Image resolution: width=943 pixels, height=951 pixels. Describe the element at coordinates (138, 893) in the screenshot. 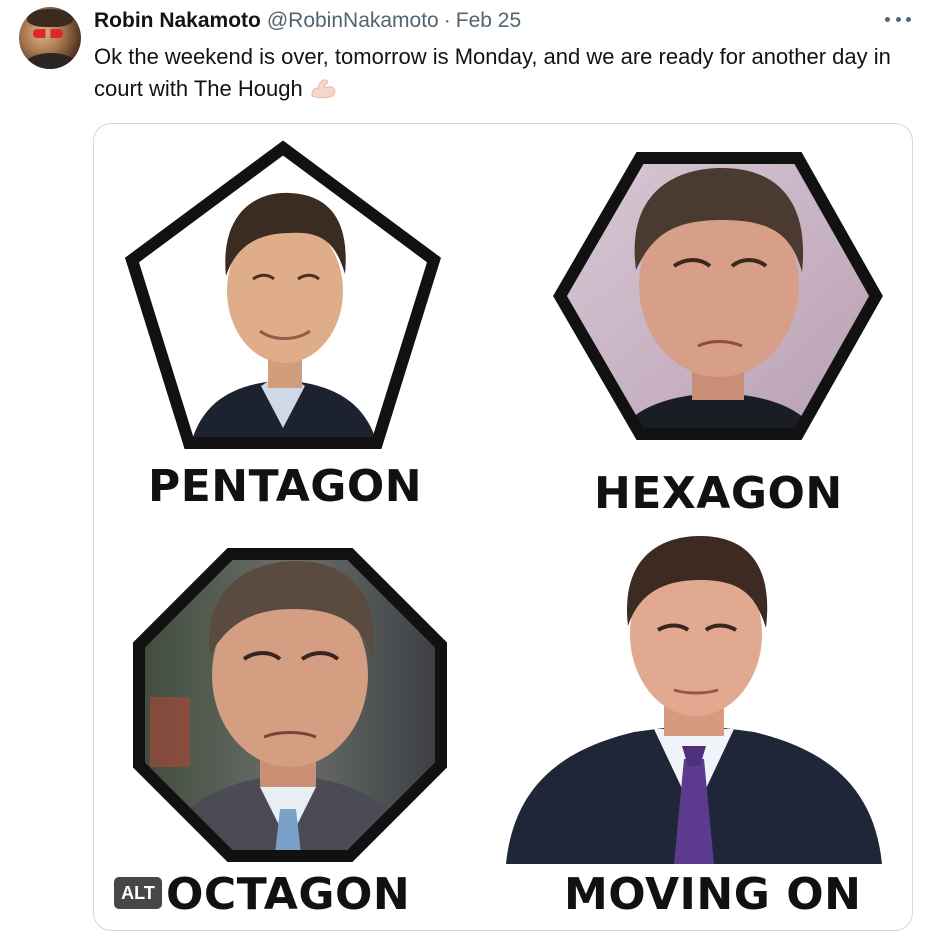

I see `alt-text-button: ALT` at that location.